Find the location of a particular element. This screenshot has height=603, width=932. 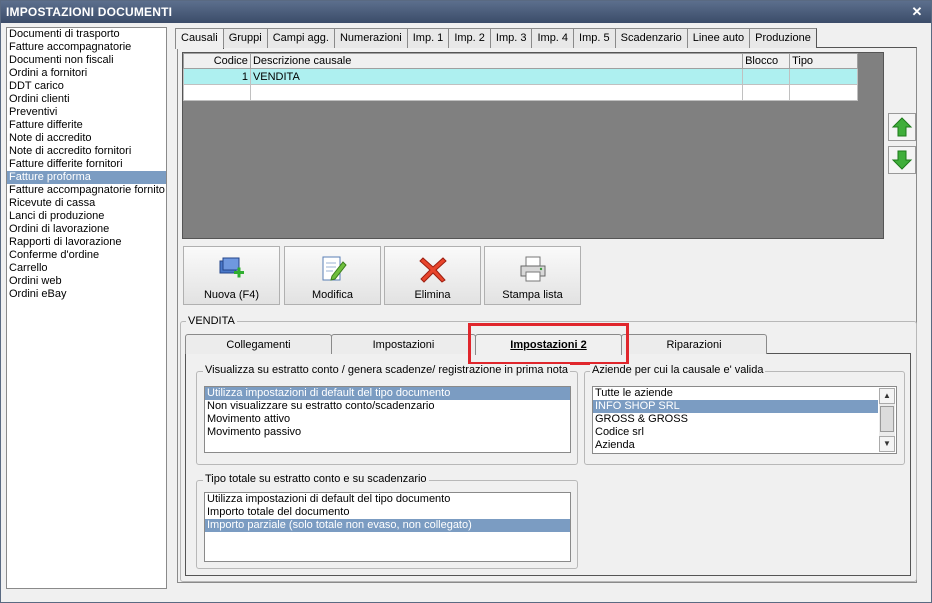

move-up-button is located at coordinates (902, 127).